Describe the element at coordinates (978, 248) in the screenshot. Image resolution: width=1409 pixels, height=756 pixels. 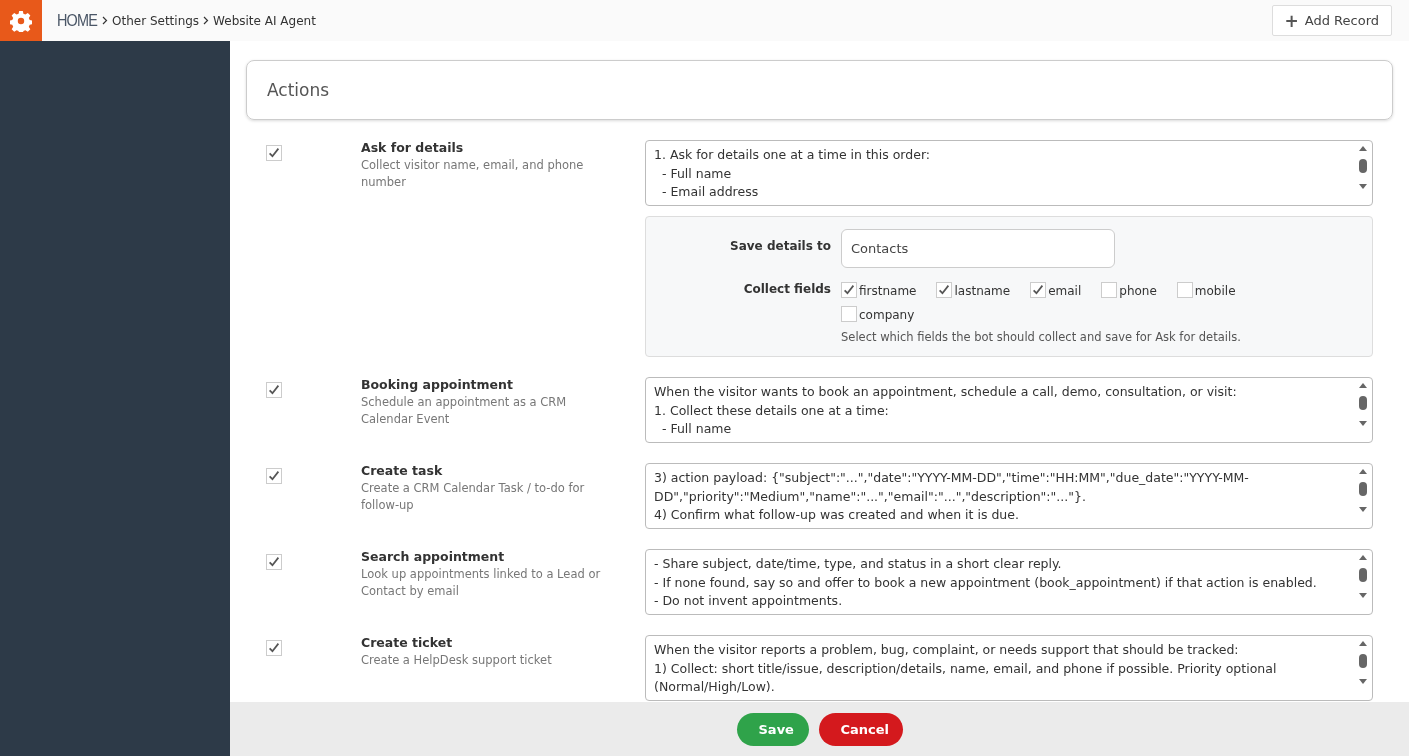
I see `save-to-field: Contacts` at that location.